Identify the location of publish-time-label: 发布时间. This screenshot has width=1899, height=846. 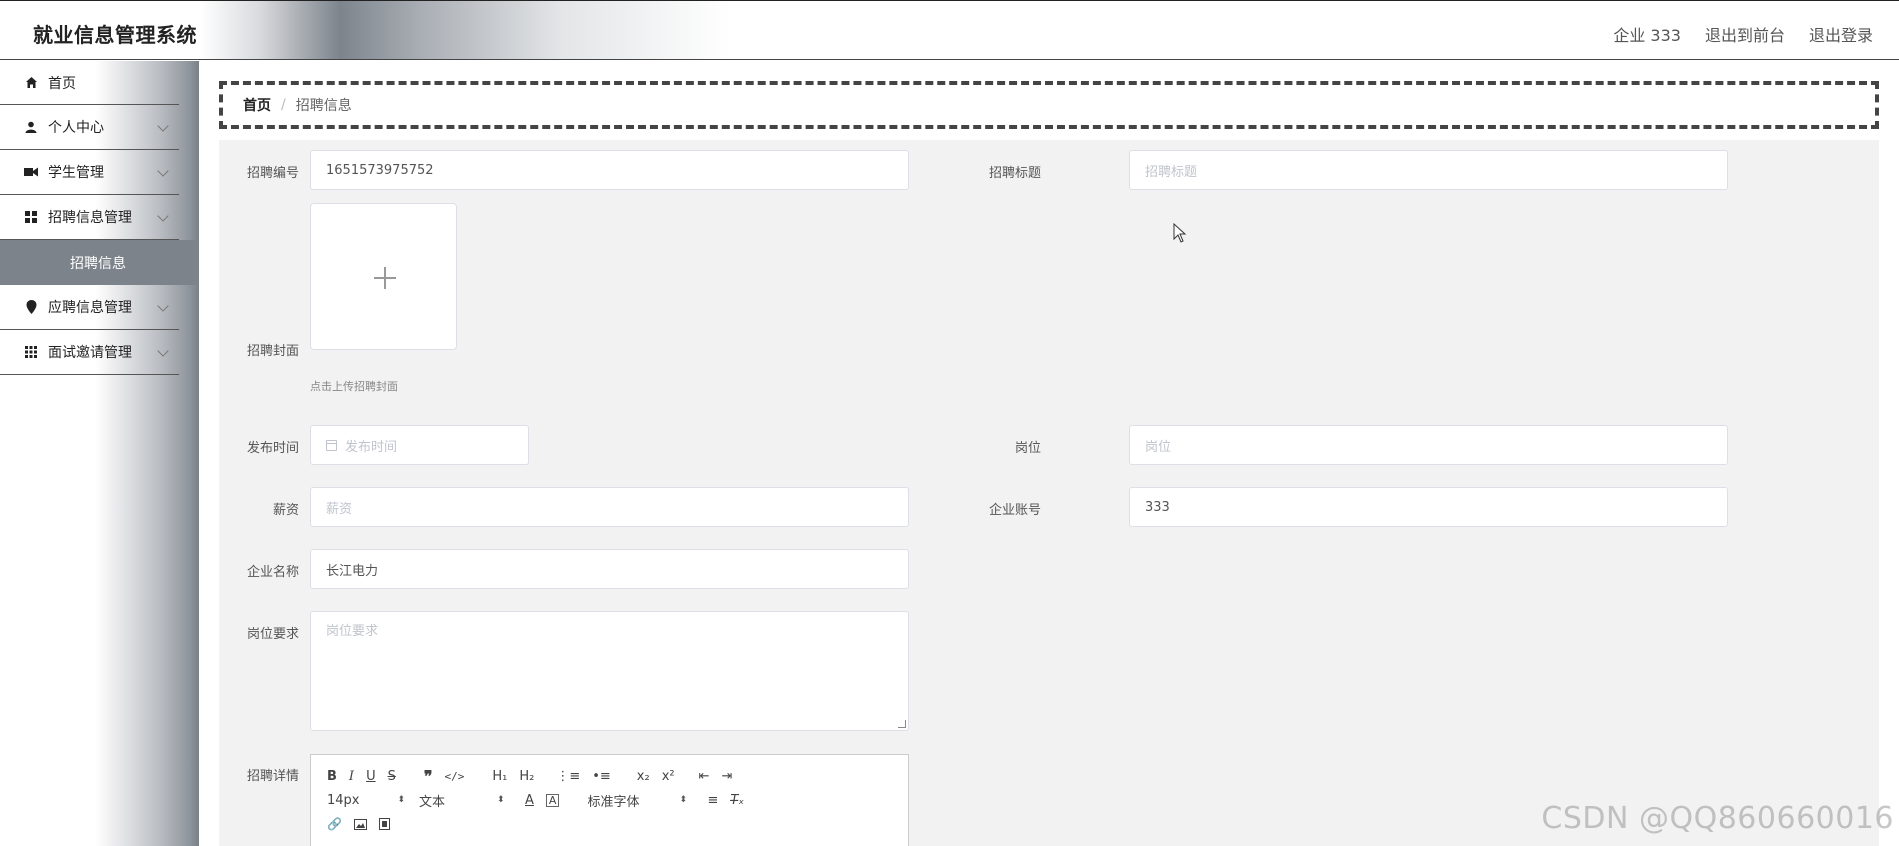
(272, 448).